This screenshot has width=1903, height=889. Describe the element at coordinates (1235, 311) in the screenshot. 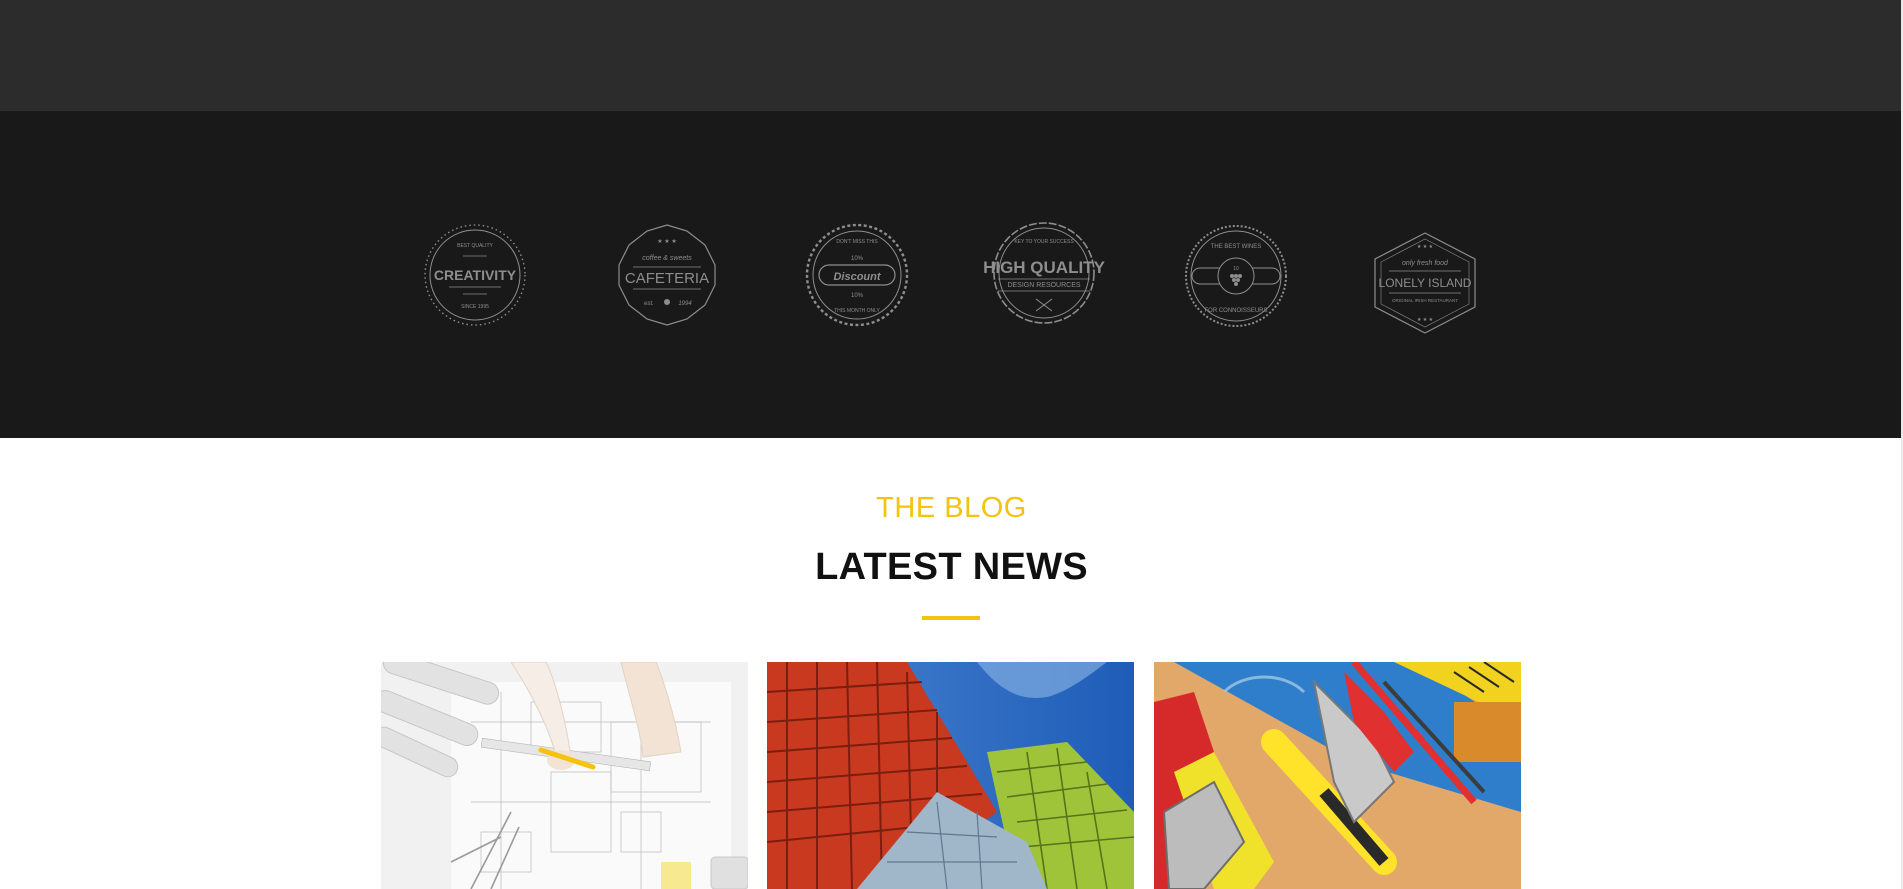

I see `svg-text: FOR CONNOISSEURS` at that location.